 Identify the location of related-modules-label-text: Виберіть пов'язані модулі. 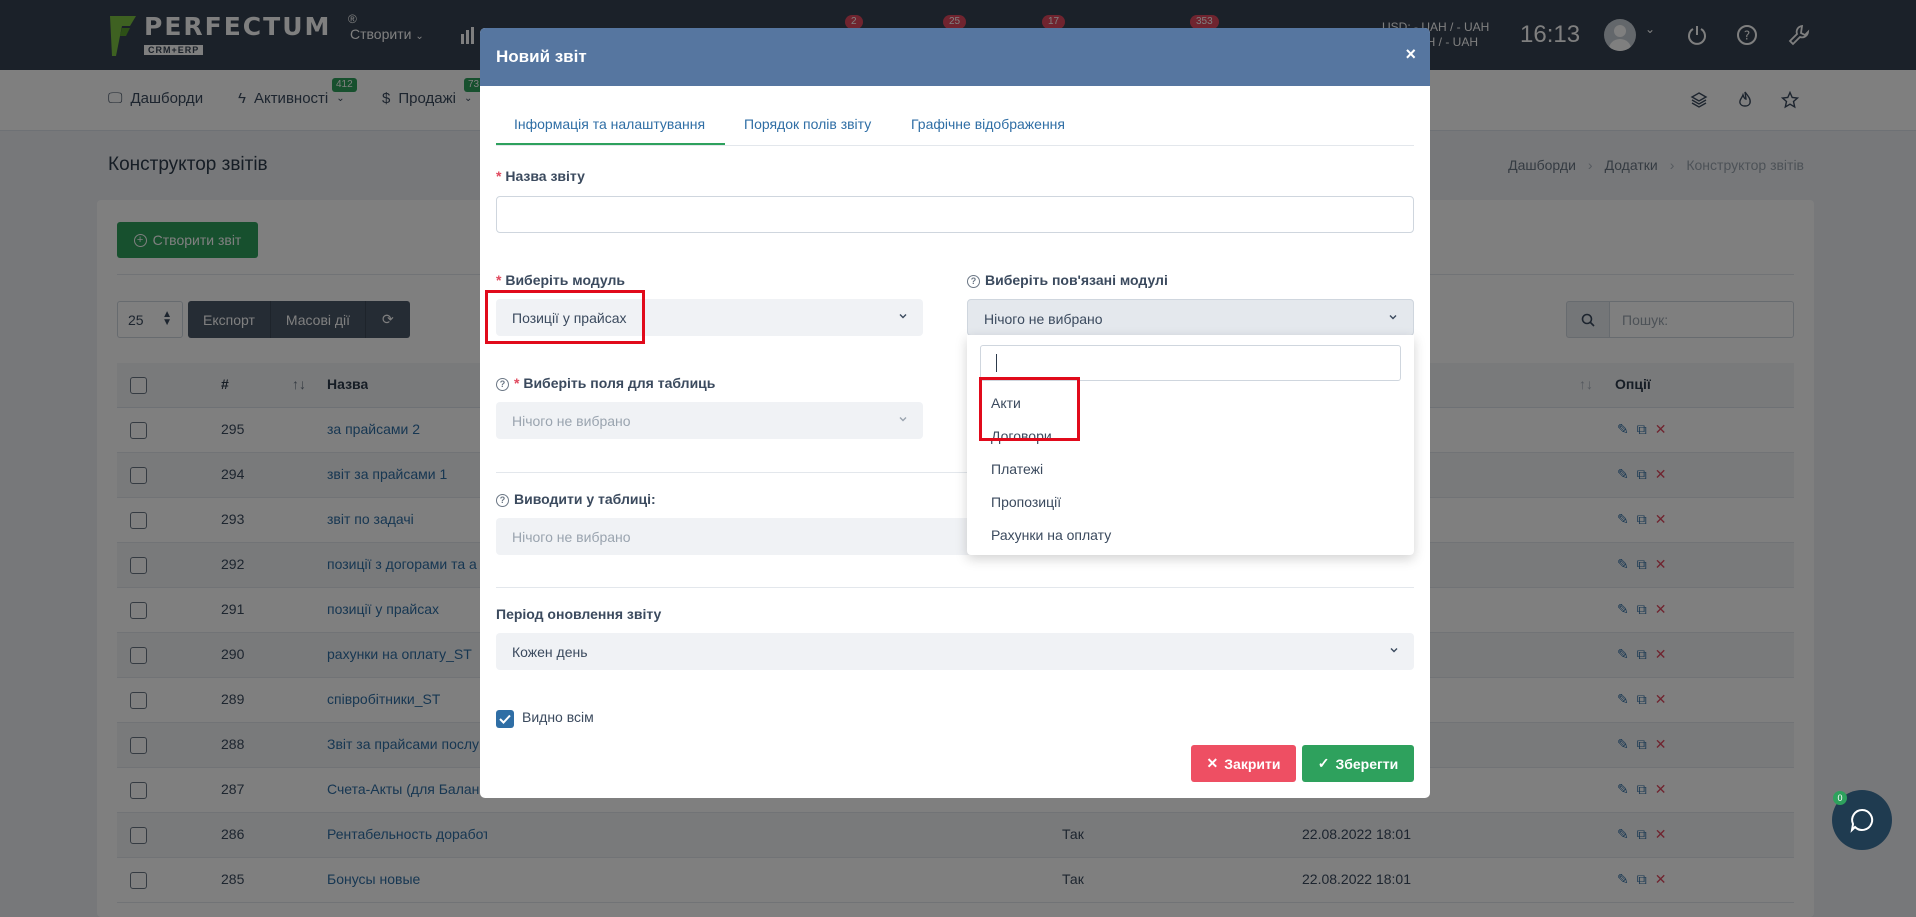
(1076, 280).